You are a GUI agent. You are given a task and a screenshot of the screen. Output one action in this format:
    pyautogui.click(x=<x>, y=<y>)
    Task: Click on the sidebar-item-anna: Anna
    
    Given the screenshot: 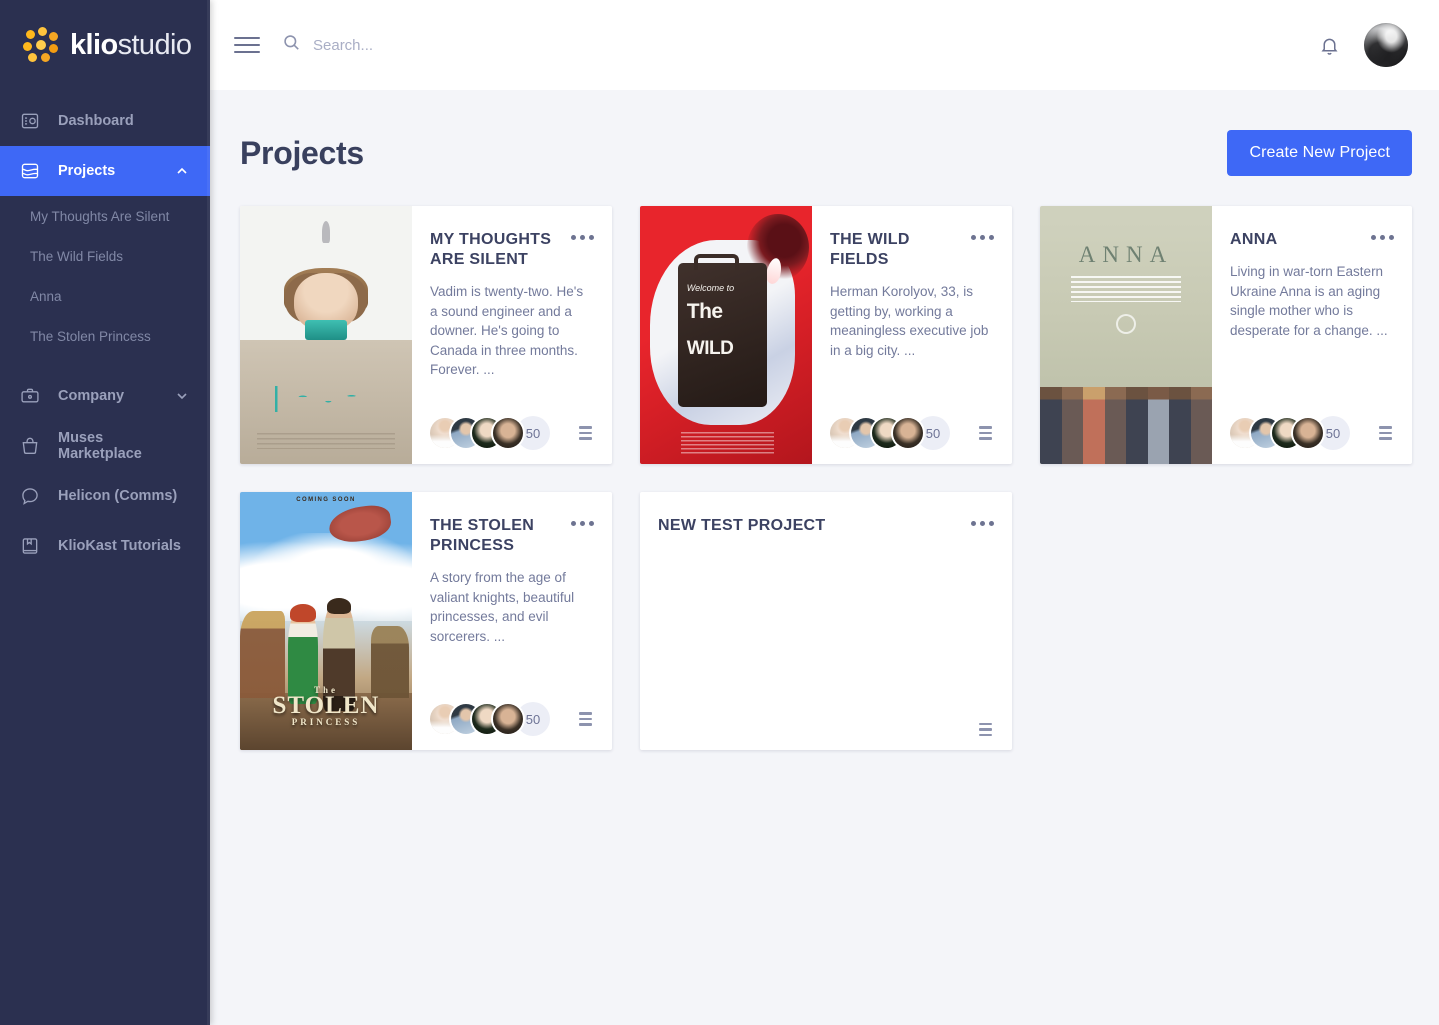 What is the action you would take?
    pyautogui.click(x=105, y=296)
    